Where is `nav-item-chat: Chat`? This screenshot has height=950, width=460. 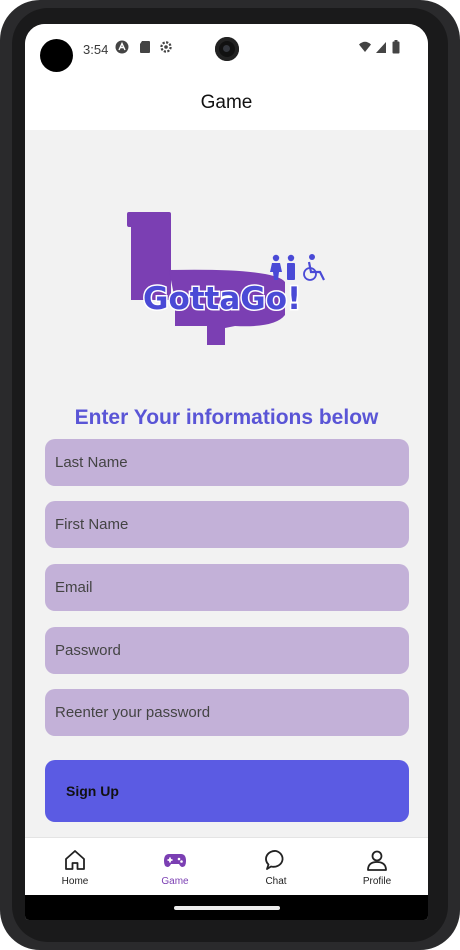
nav-item-chat: Chat is located at coordinates (276, 867).